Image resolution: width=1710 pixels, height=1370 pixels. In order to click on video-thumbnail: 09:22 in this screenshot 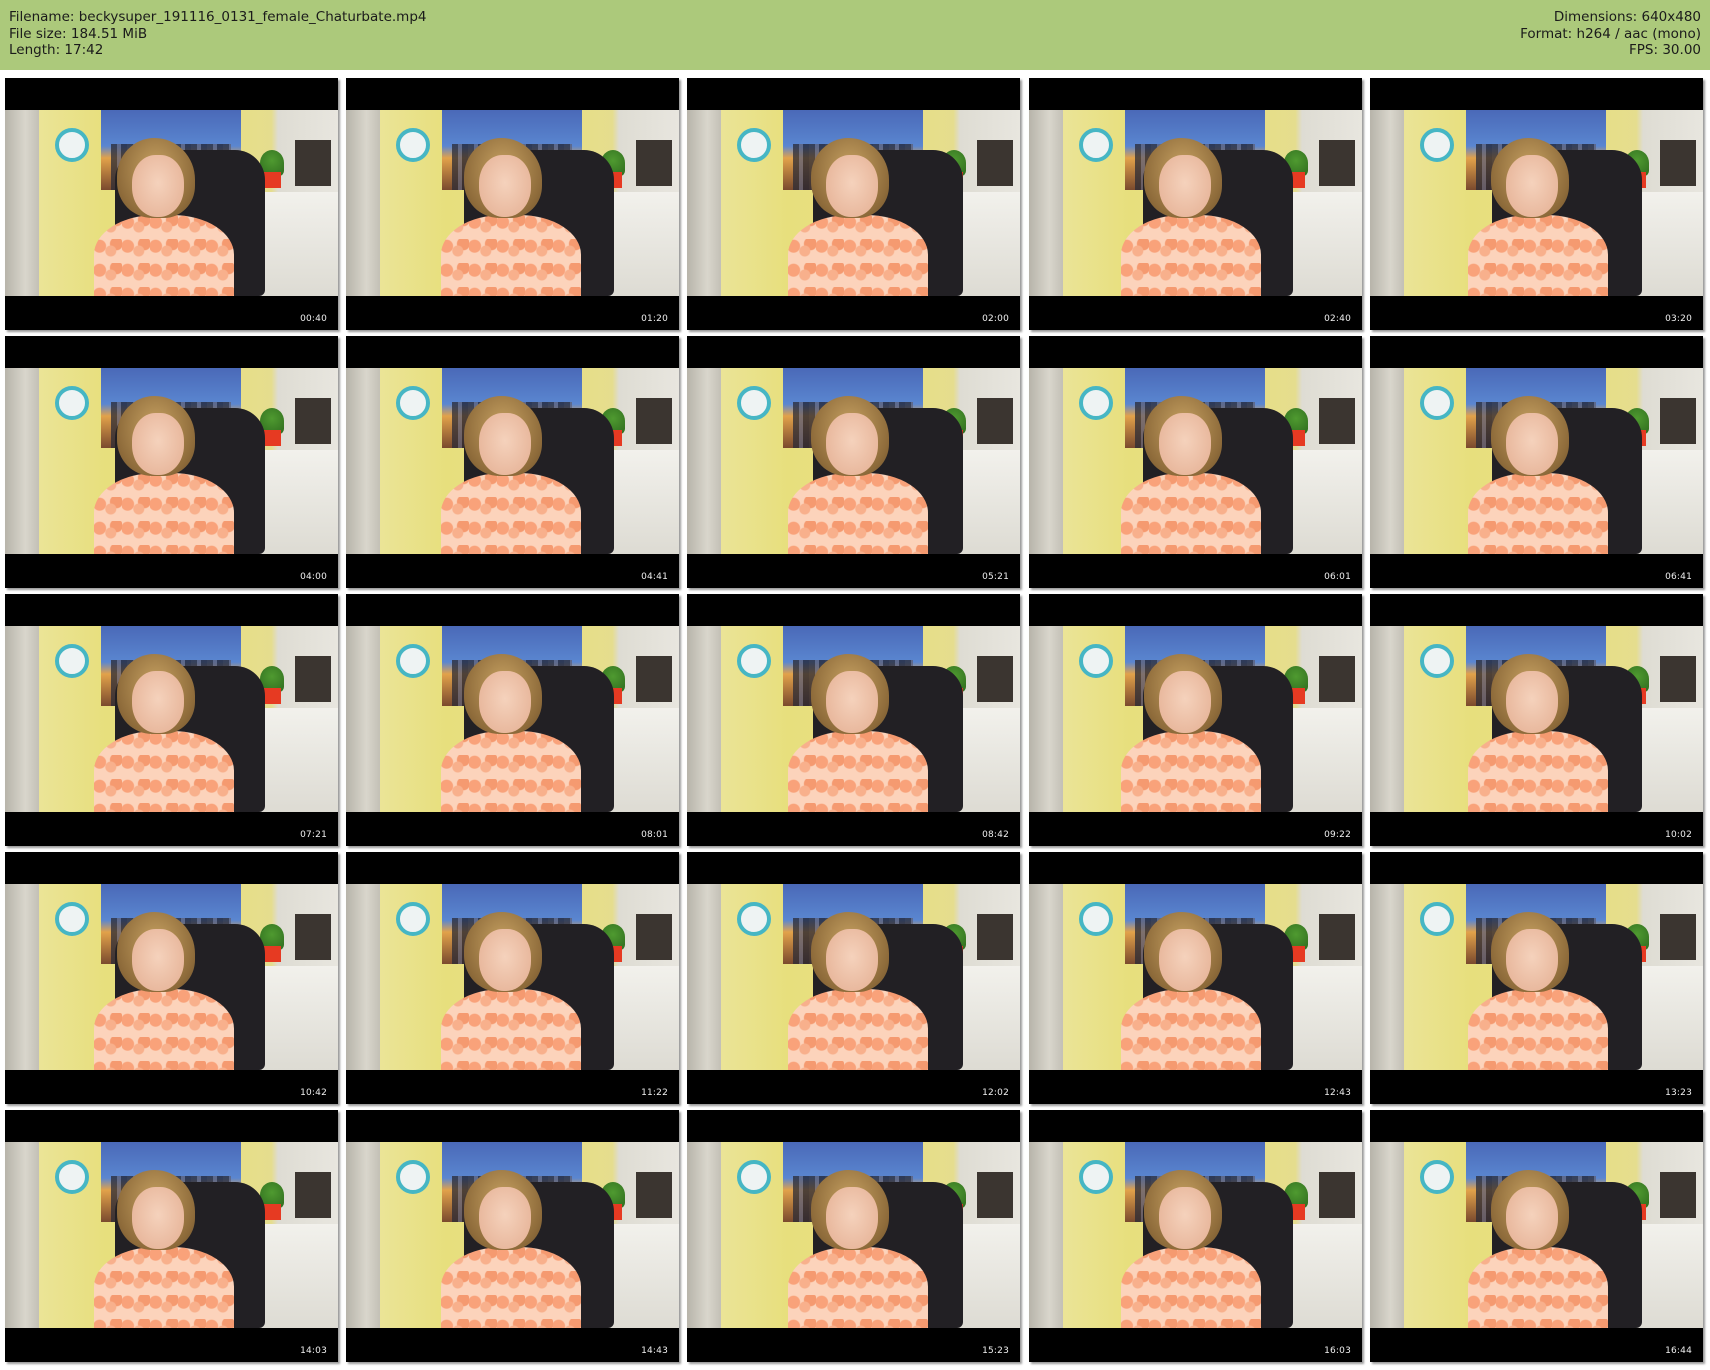, I will do `click(1195, 720)`.